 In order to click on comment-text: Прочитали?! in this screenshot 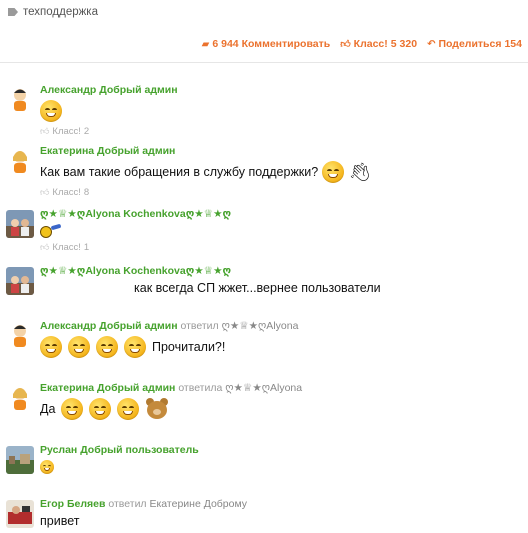, I will do `click(281, 347)`.